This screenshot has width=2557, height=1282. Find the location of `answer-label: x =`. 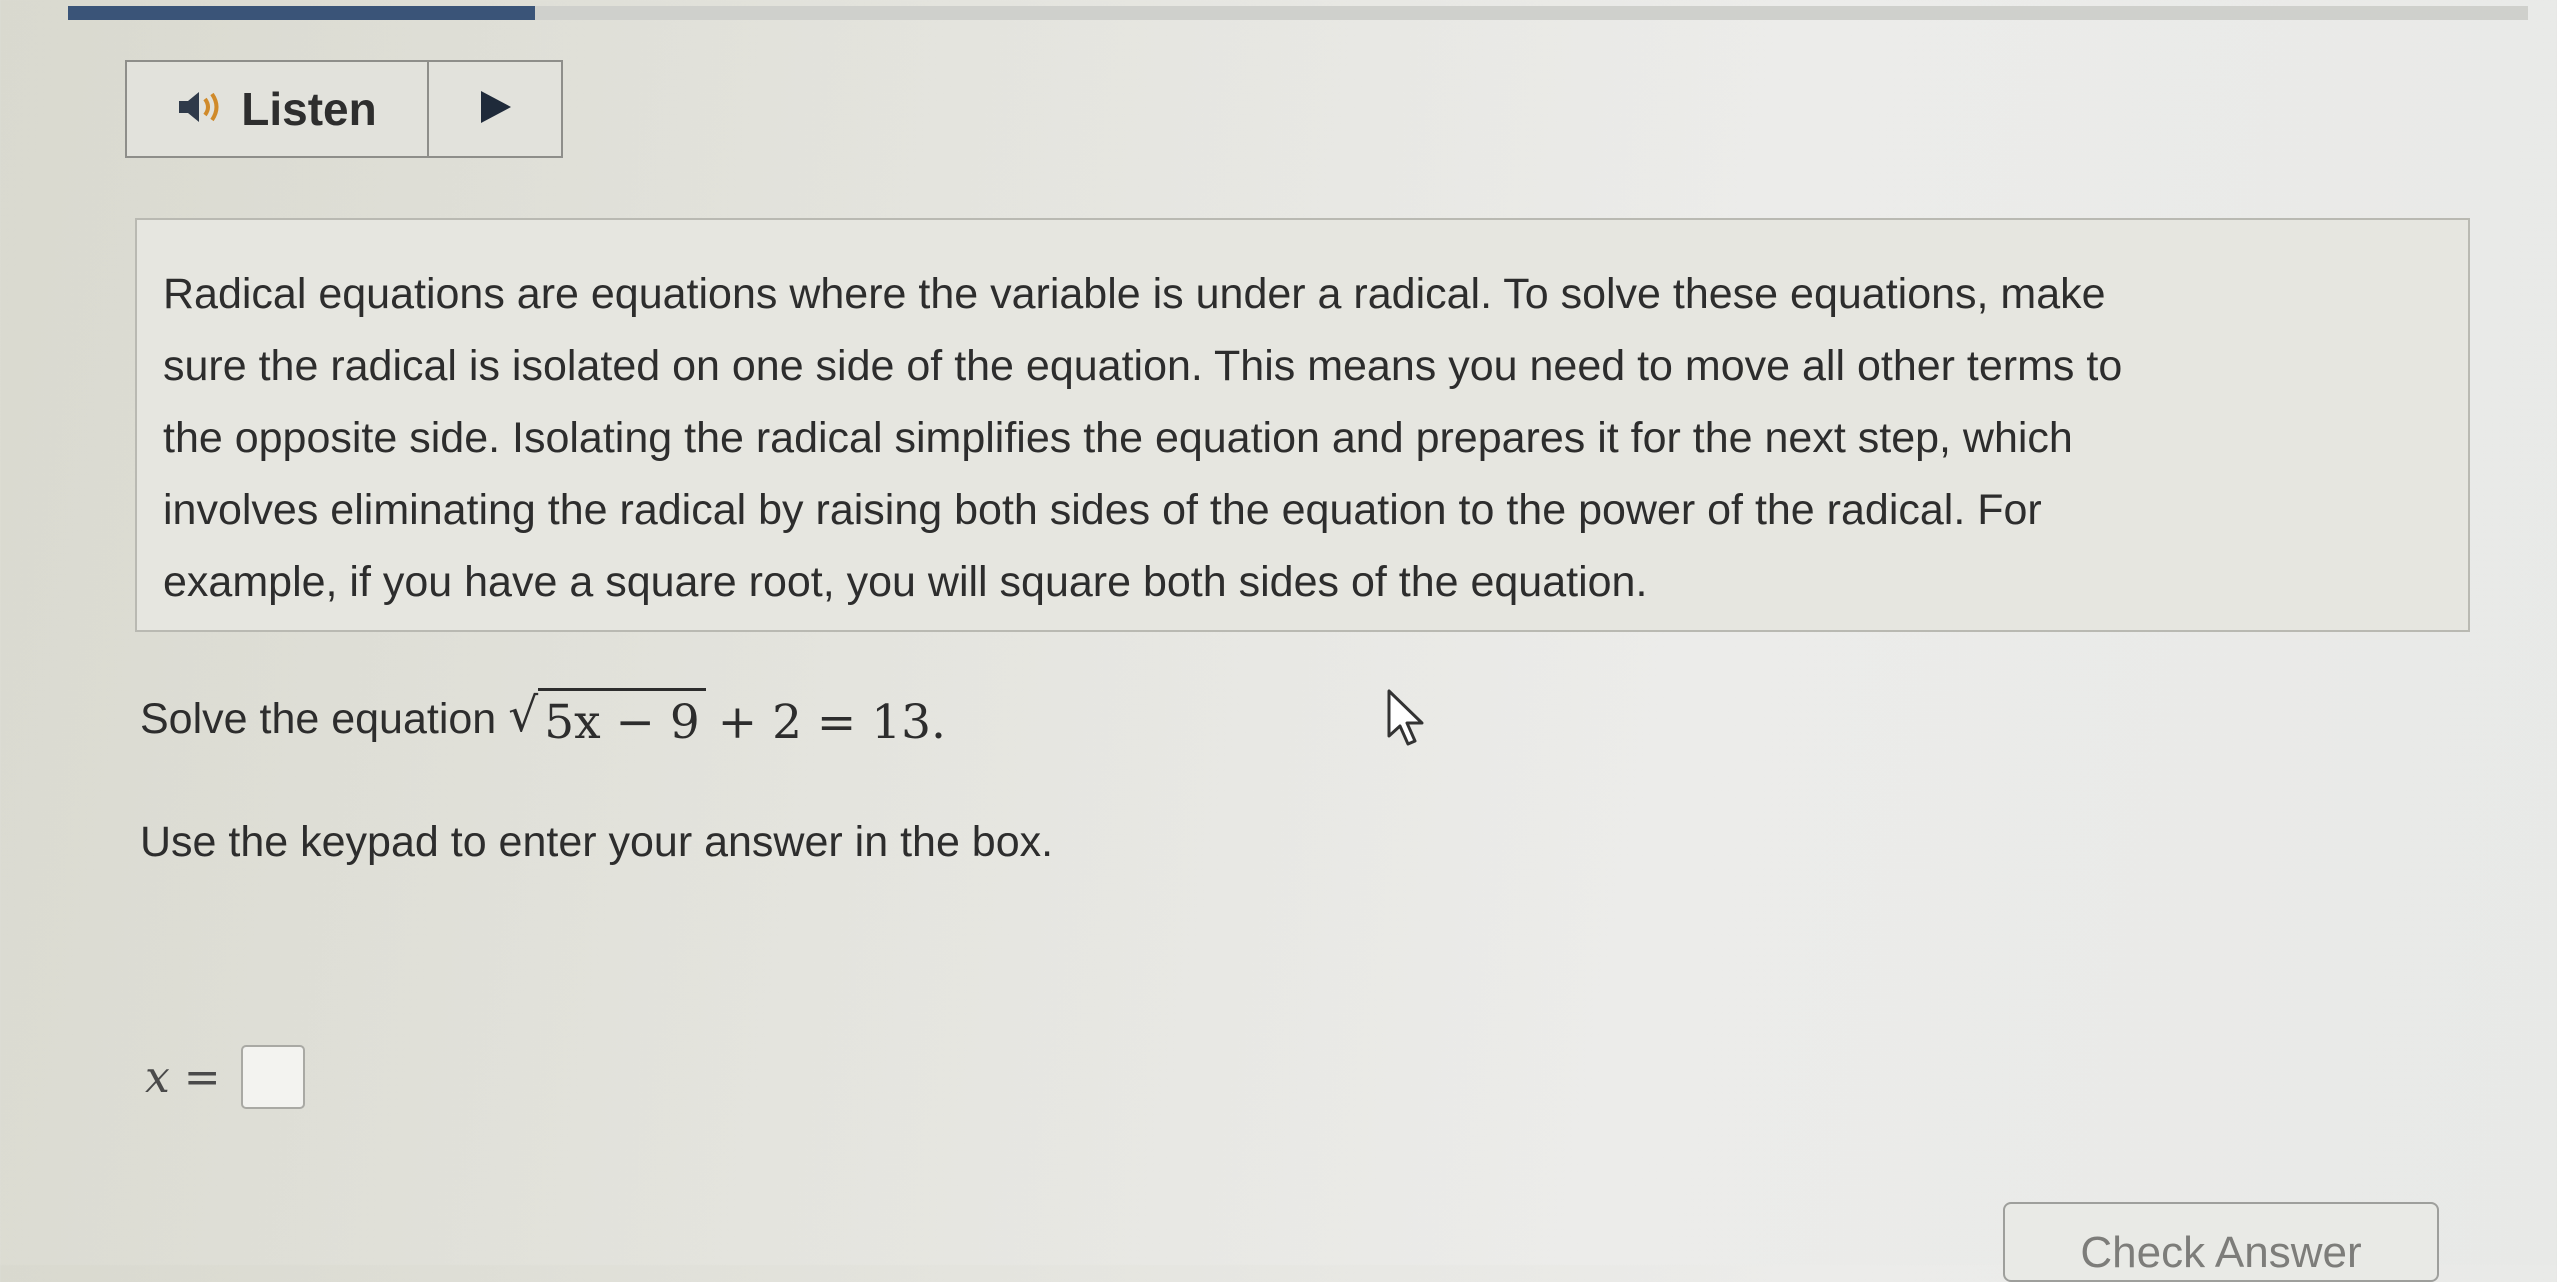

answer-label: x = is located at coordinates (183, 1077).